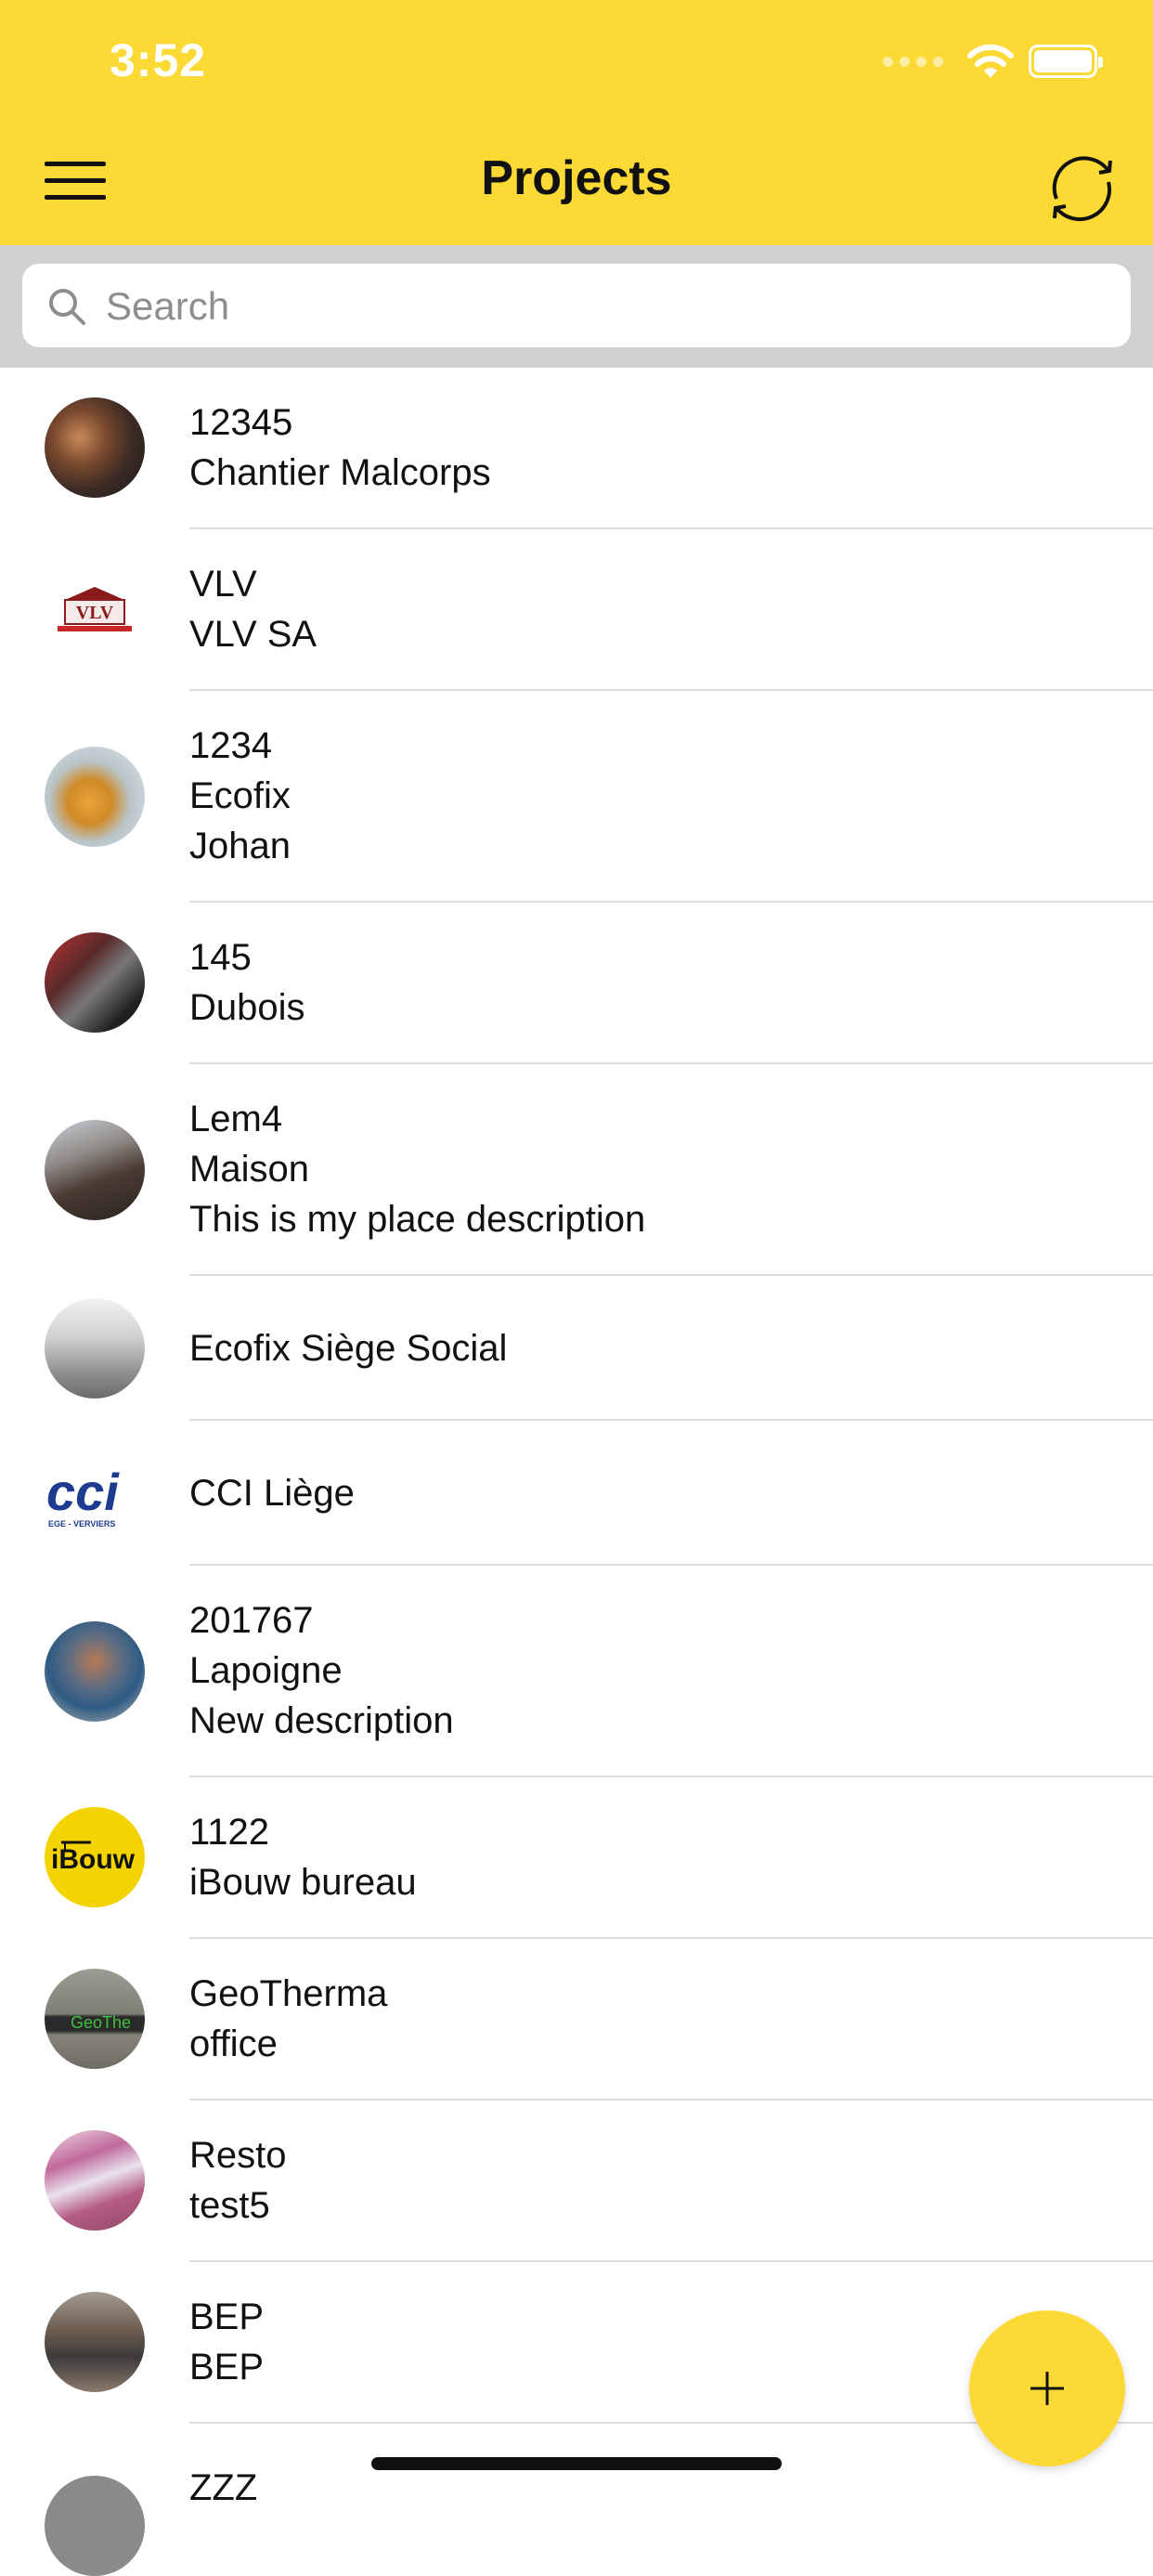  What do you see at coordinates (240, 846) in the screenshot?
I see `project-description: Johan` at bounding box center [240, 846].